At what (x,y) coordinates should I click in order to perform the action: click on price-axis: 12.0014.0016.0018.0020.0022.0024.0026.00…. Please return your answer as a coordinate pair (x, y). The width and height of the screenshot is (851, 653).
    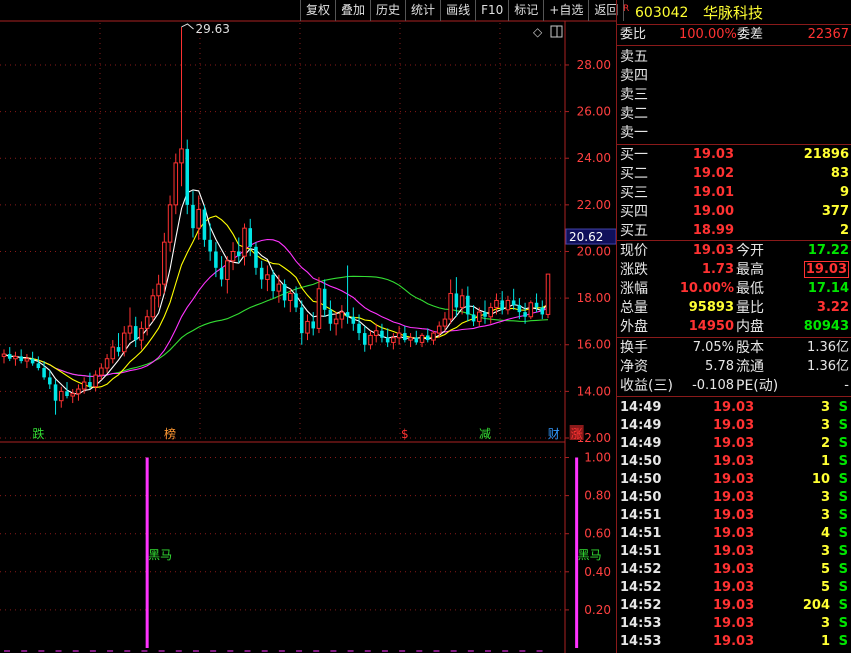
    Looking at the image, I should click on (590, 337).